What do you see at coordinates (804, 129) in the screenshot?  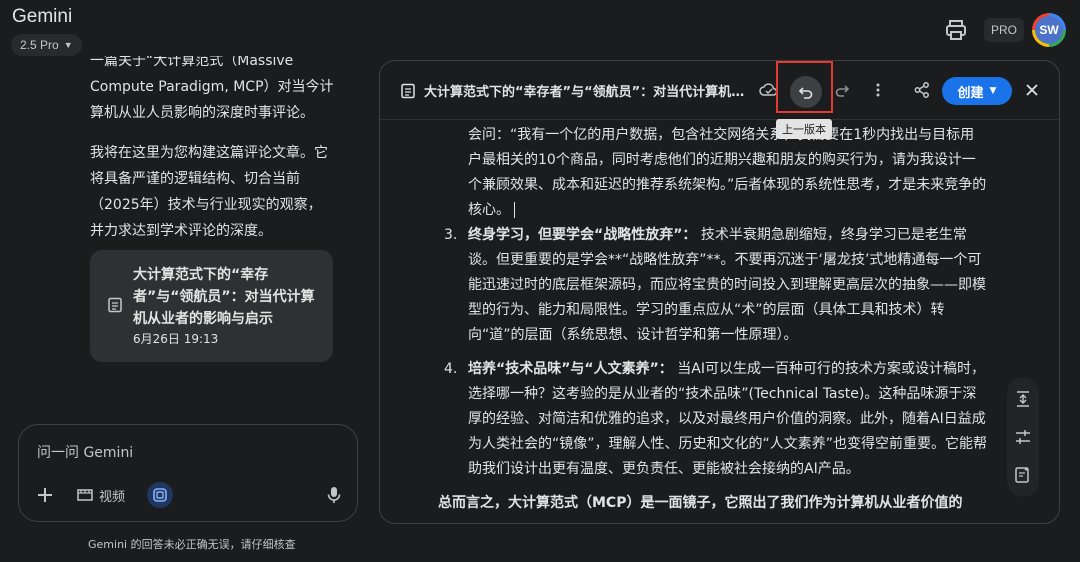 I see `undo-tooltip: 上一版本` at bounding box center [804, 129].